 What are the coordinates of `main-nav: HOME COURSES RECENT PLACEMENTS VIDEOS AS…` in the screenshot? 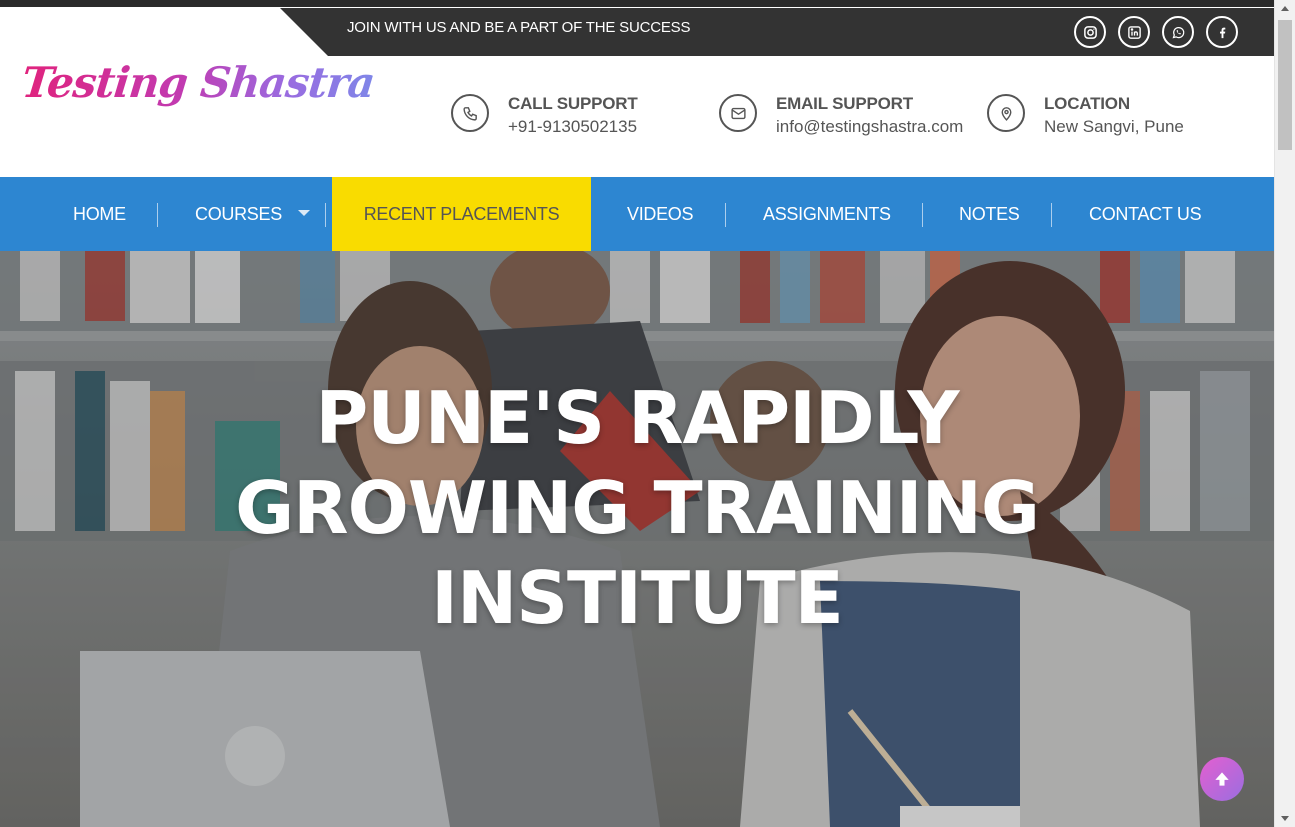 It's located at (637, 214).